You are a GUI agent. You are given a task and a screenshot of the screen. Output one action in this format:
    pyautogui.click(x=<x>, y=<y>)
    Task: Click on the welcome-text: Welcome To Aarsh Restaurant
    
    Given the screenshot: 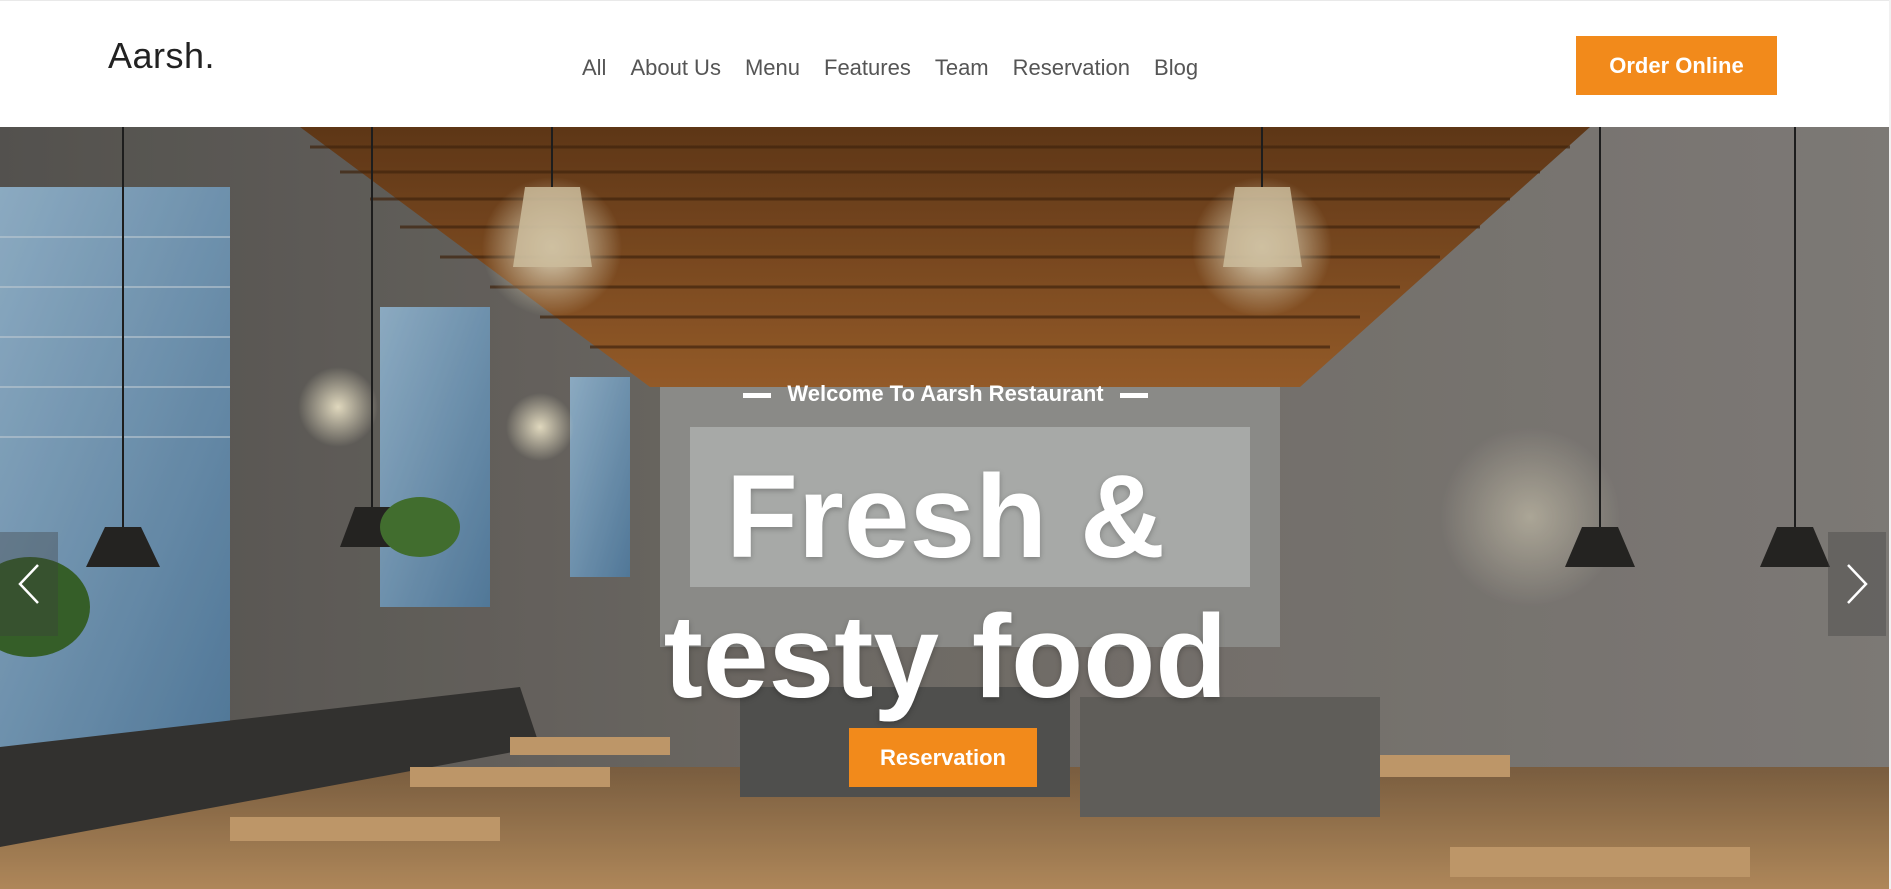 What is the action you would take?
    pyautogui.click(x=945, y=393)
    